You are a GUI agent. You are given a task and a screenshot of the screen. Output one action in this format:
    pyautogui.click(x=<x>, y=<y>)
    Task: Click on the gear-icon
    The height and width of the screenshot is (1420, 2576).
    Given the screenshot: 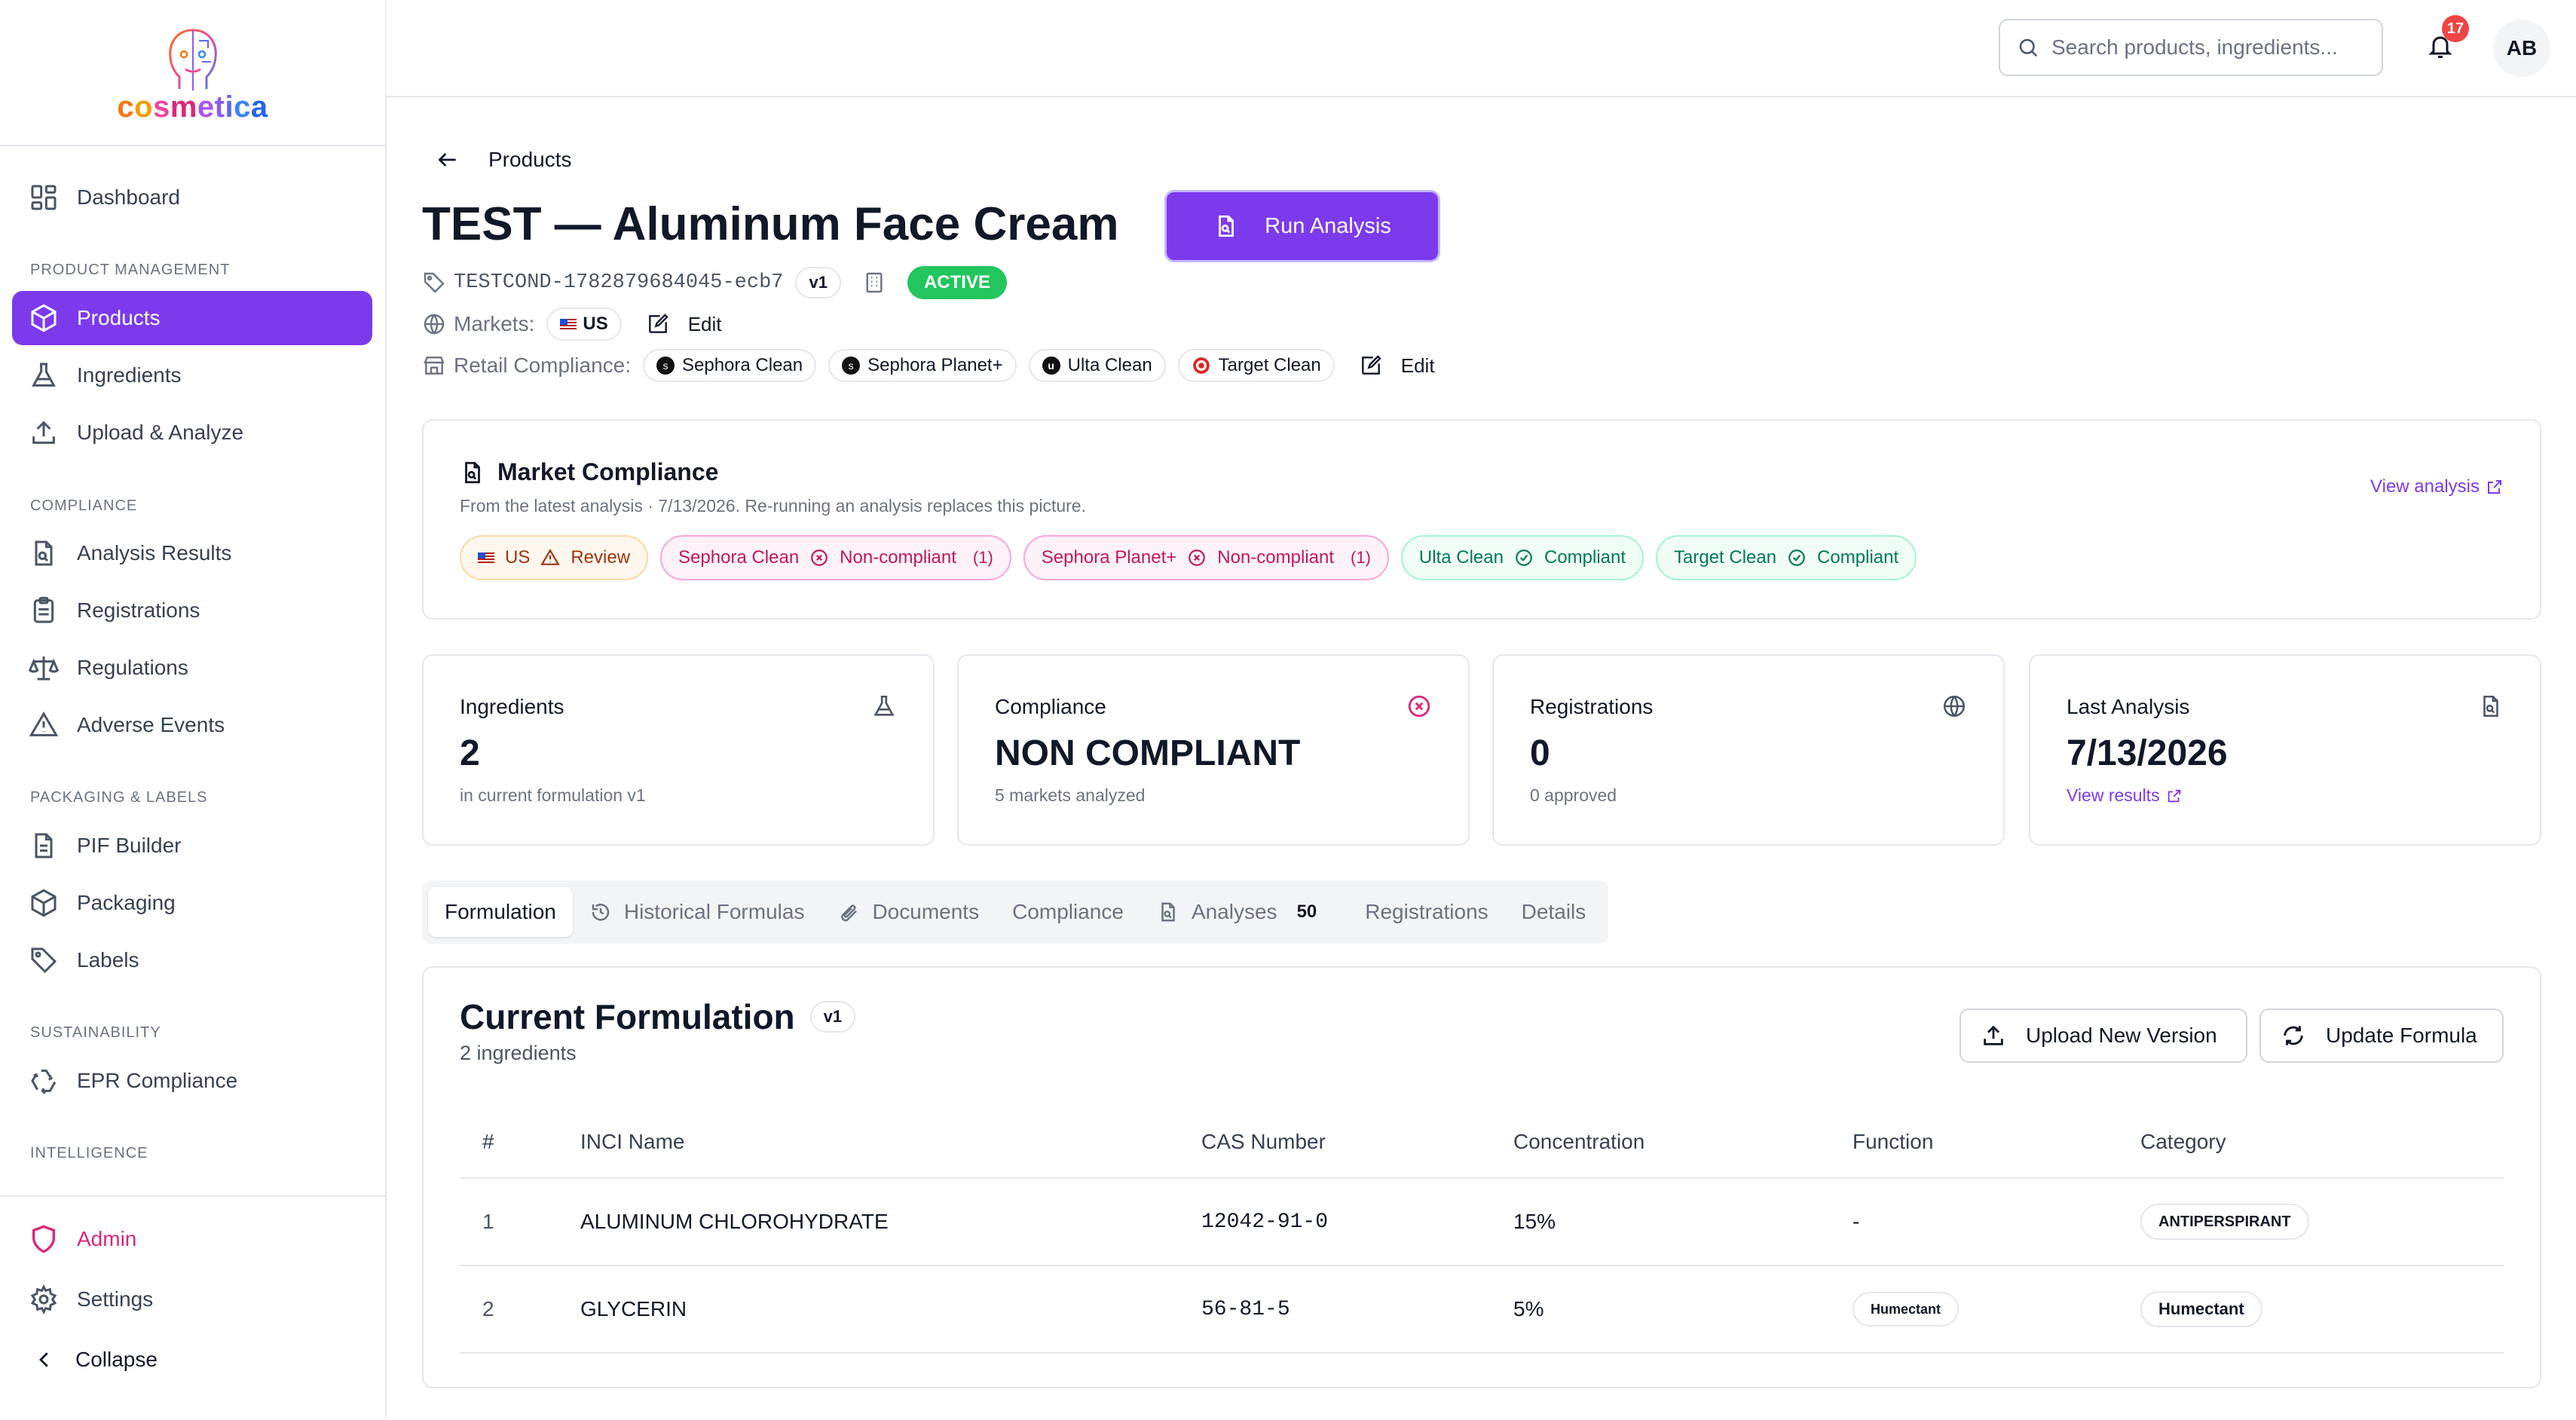 What is the action you would take?
    pyautogui.click(x=43, y=1299)
    